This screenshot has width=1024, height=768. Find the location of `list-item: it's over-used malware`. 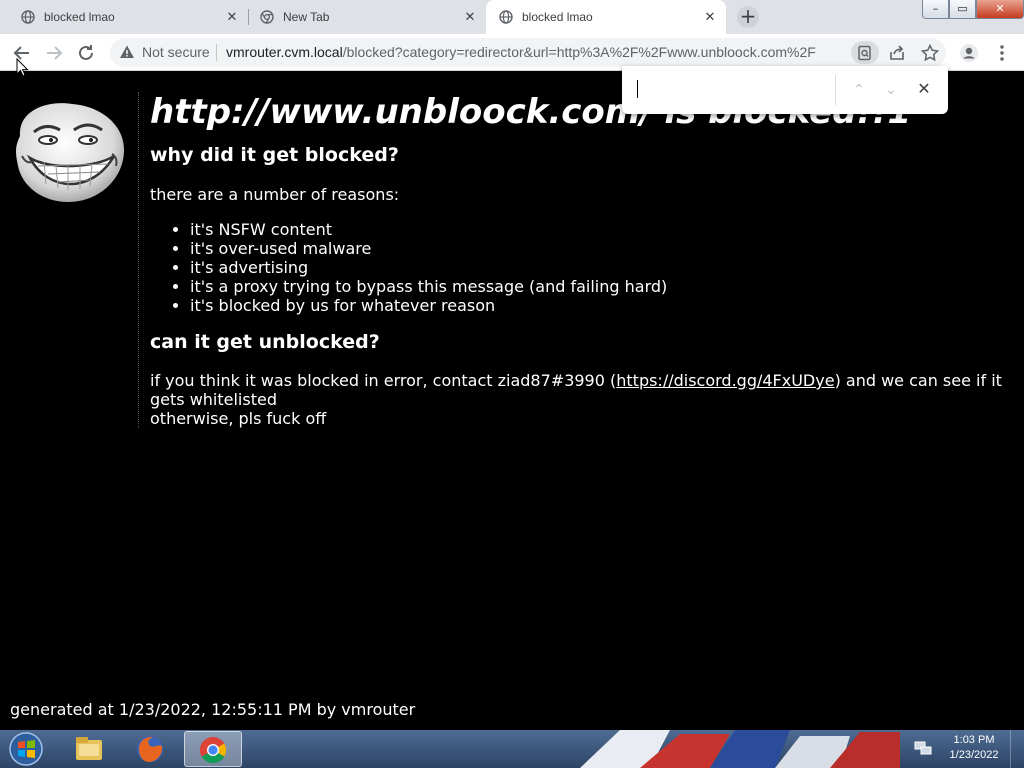

list-item: it's over-used malware is located at coordinates (607, 248).